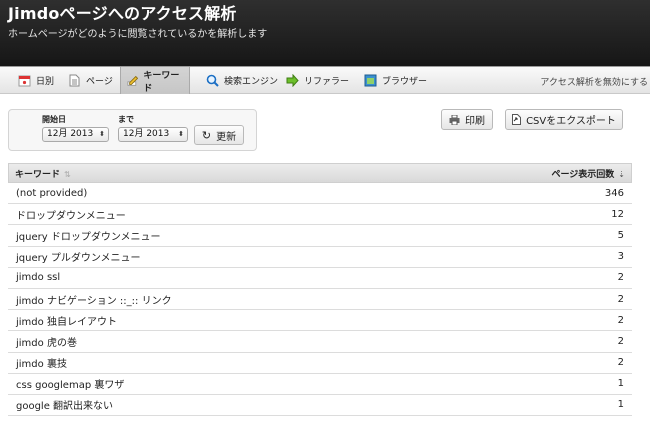  What do you see at coordinates (320, 278) in the screenshot?
I see `table-row: jimdo ssl 2` at bounding box center [320, 278].